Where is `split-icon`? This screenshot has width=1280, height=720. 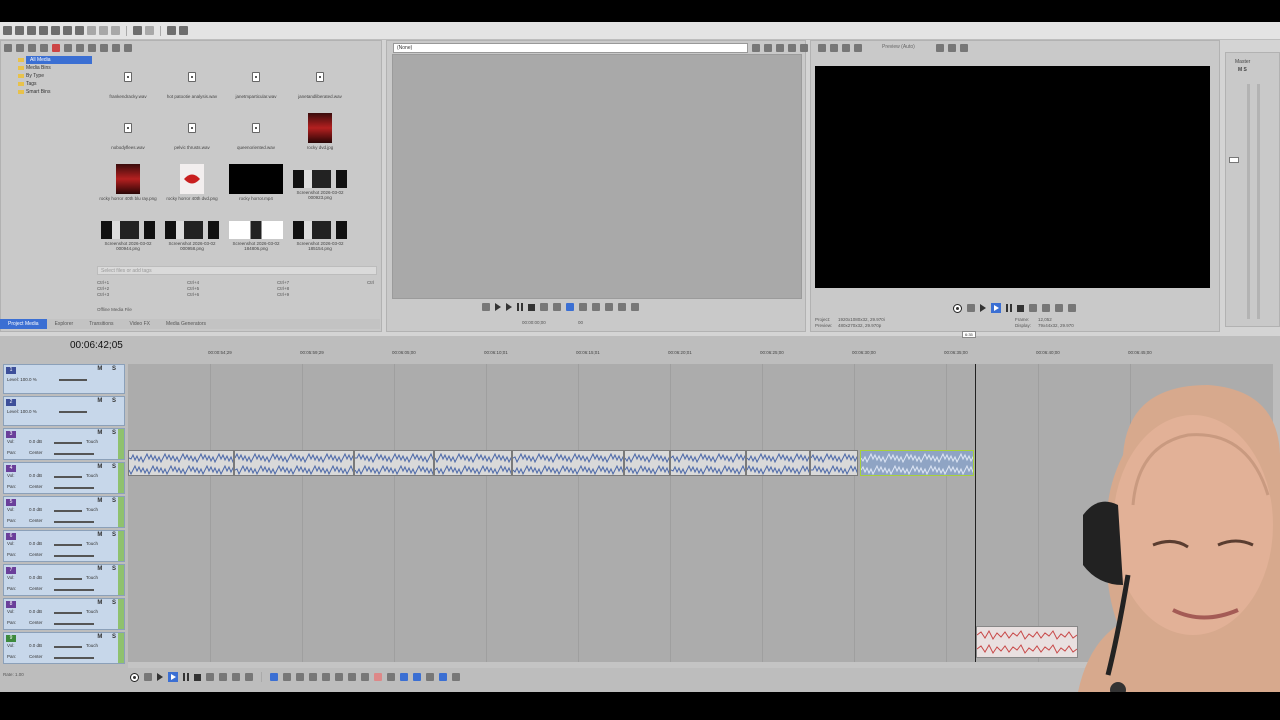 split-icon is located at coordinates (352, 677).